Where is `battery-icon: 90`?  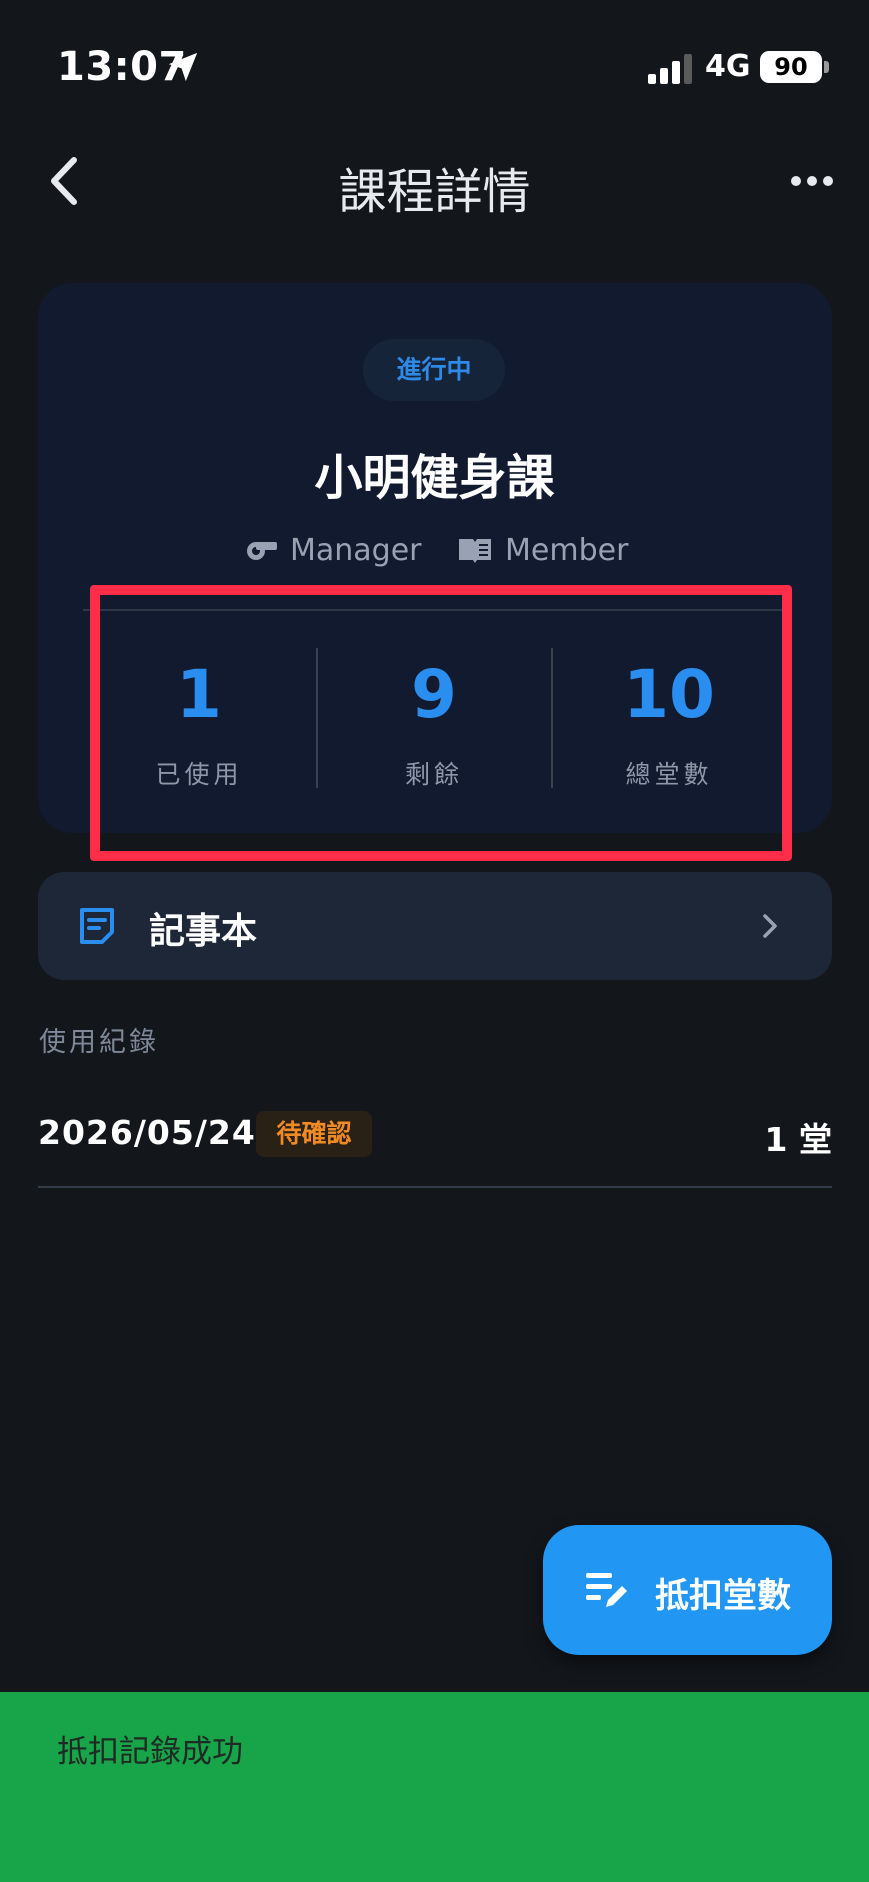
battery-icon: 90 is located at coordinates (791, 67).